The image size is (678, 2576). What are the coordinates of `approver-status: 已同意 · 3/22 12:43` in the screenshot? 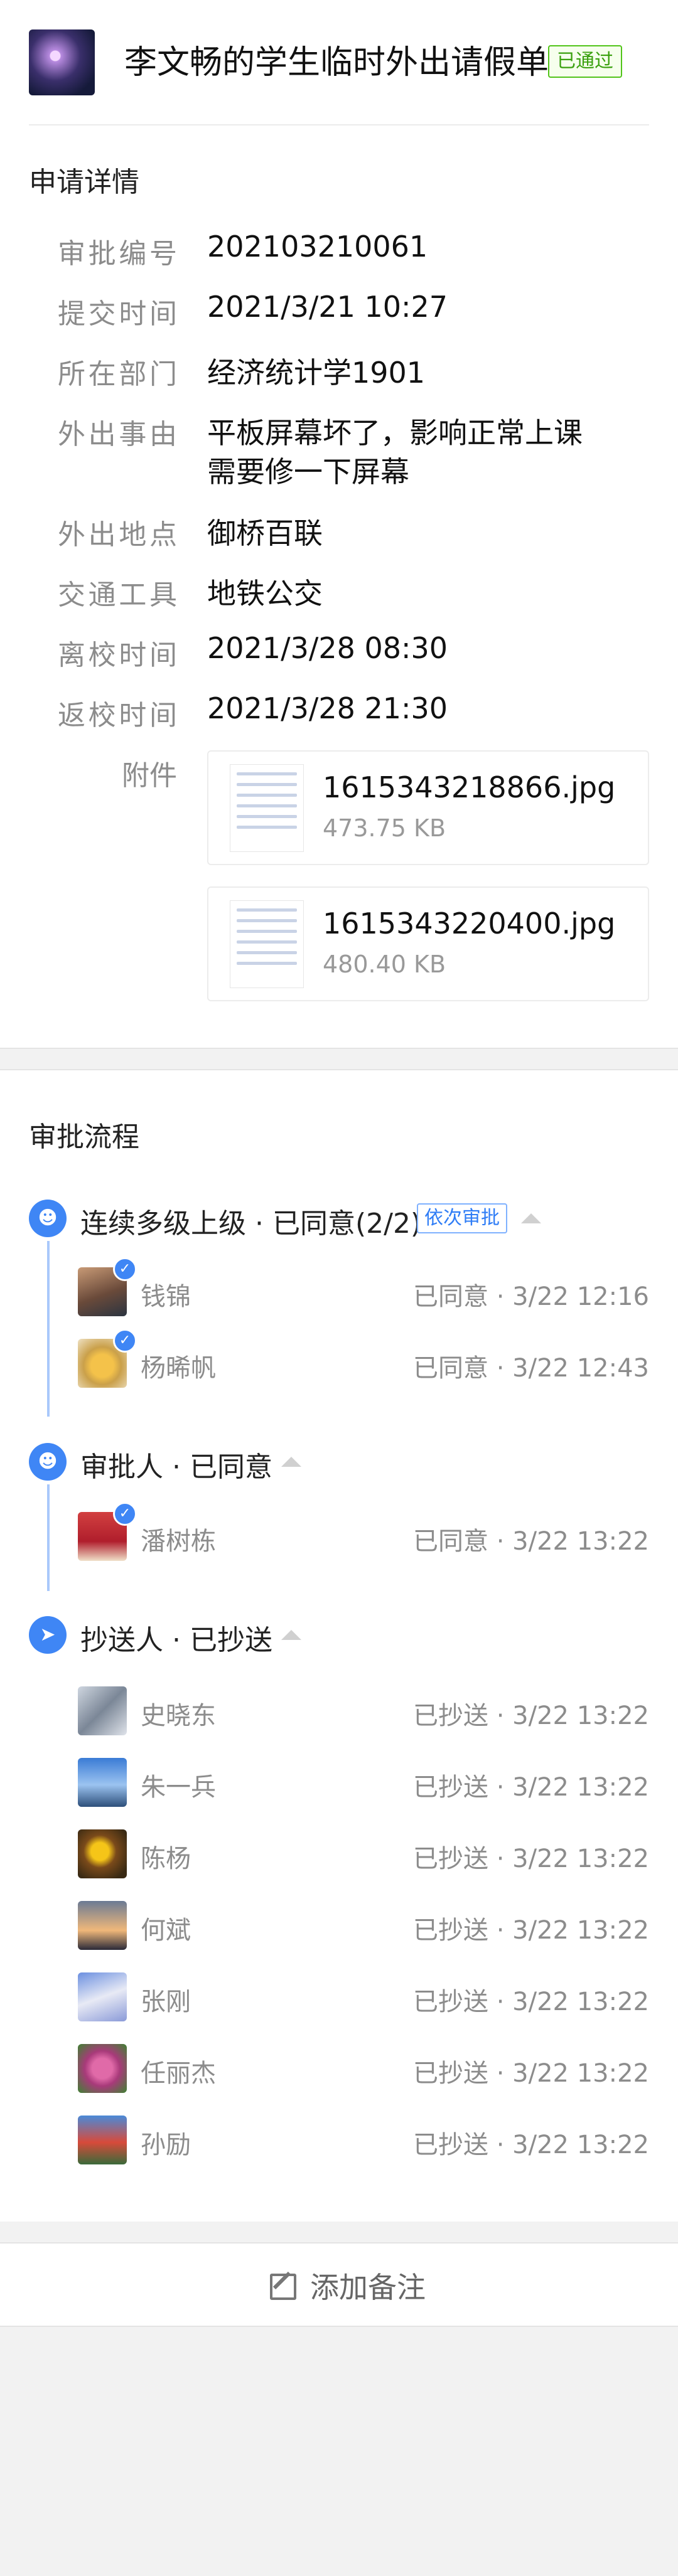 It's located at (531, 1368).